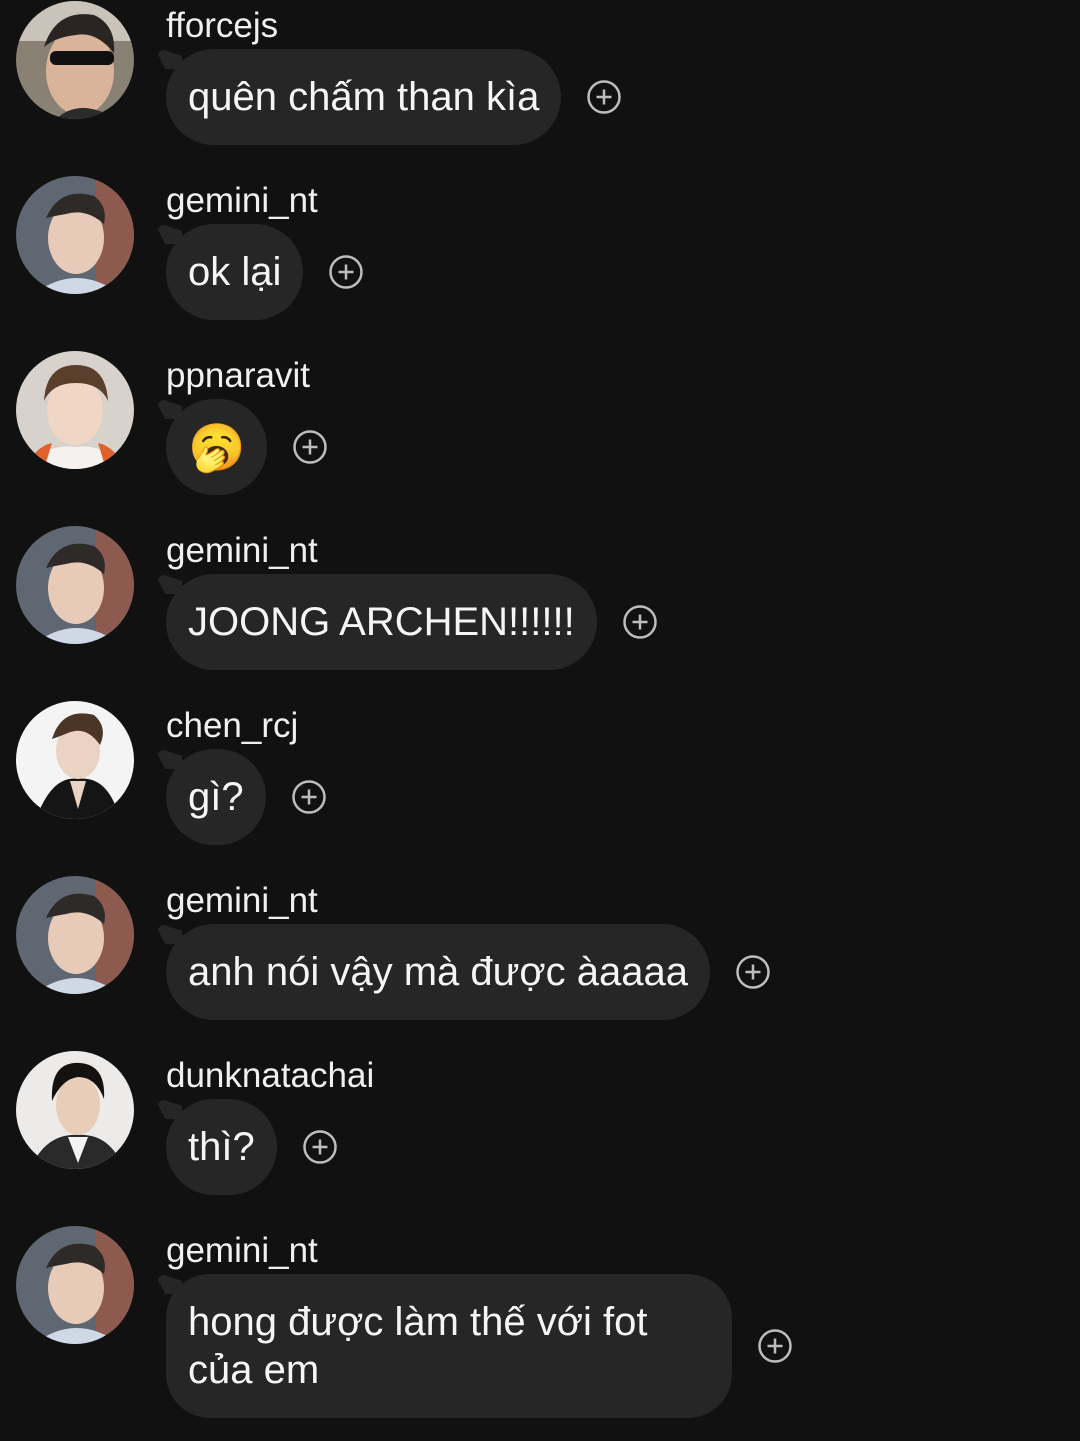 The height and width of the screenshot is (1441, 1080). Describe the element at coordinates (438, 972) in the screenshot. I see `message-bubble: anh nói vậy mà được àaaaa` at that location.